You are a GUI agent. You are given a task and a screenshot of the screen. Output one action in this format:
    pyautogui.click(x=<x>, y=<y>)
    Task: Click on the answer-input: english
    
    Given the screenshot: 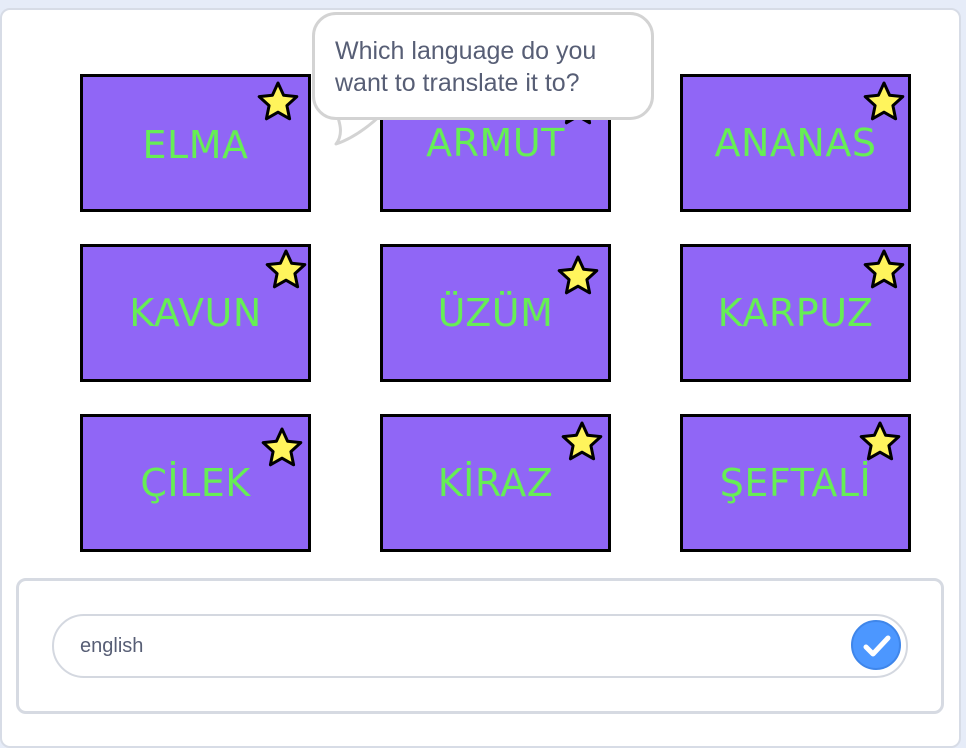 What is the action you would take?
    pyautogui.click(x=480, y=646)
    